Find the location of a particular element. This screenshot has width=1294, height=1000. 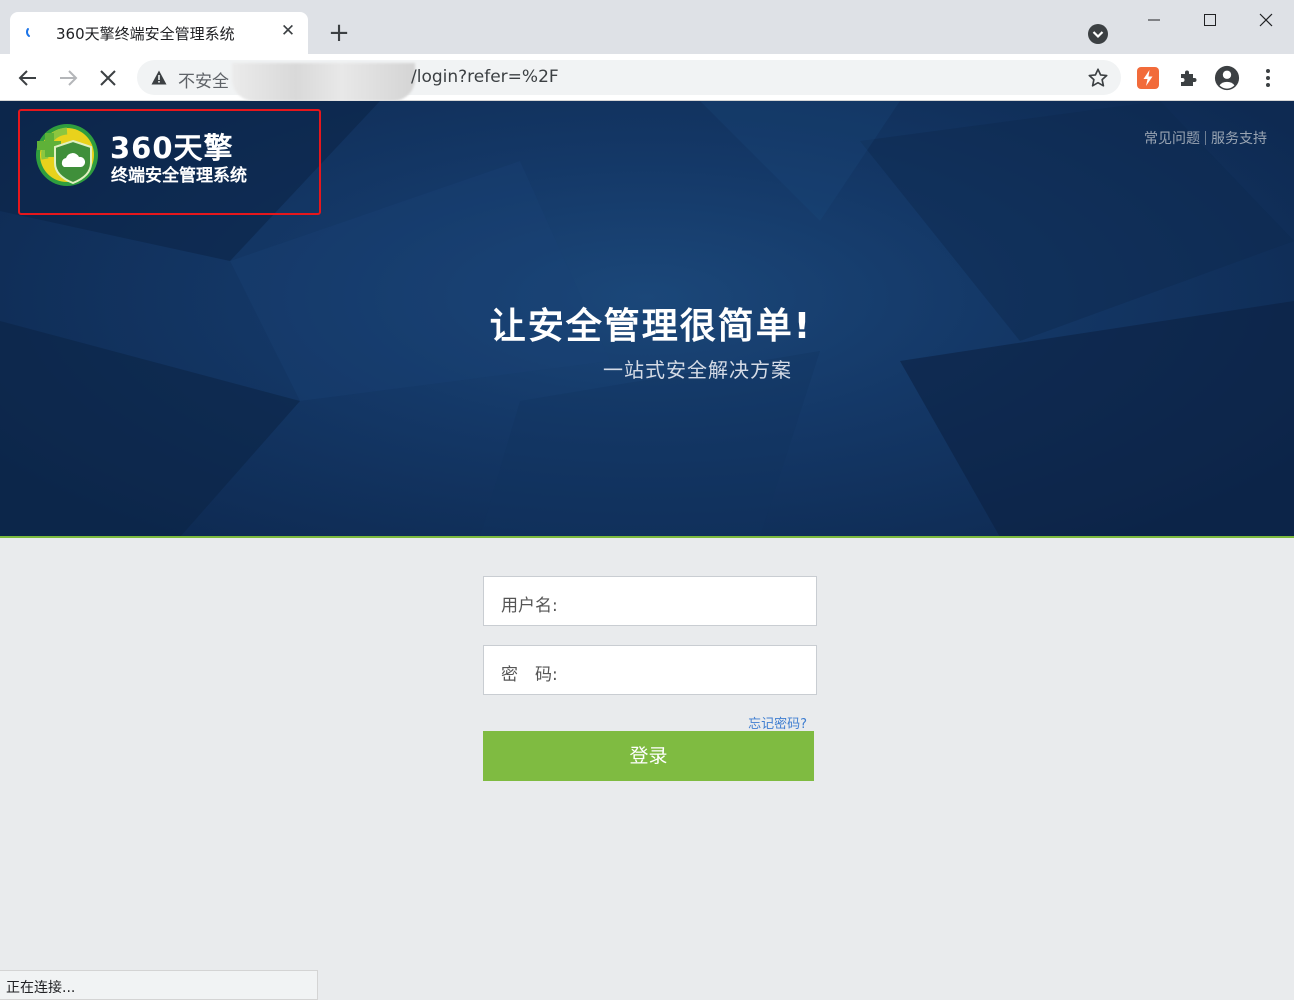

hero-divider is located at coordinates (647, 537).